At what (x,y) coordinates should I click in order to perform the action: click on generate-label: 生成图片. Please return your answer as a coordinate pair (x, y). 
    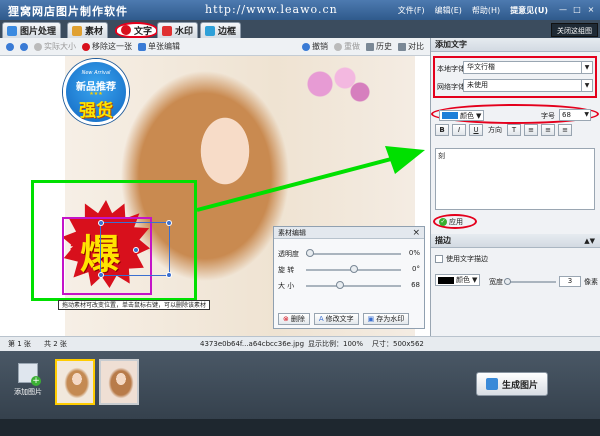
    Looking at the image, I should click on (519, 385).